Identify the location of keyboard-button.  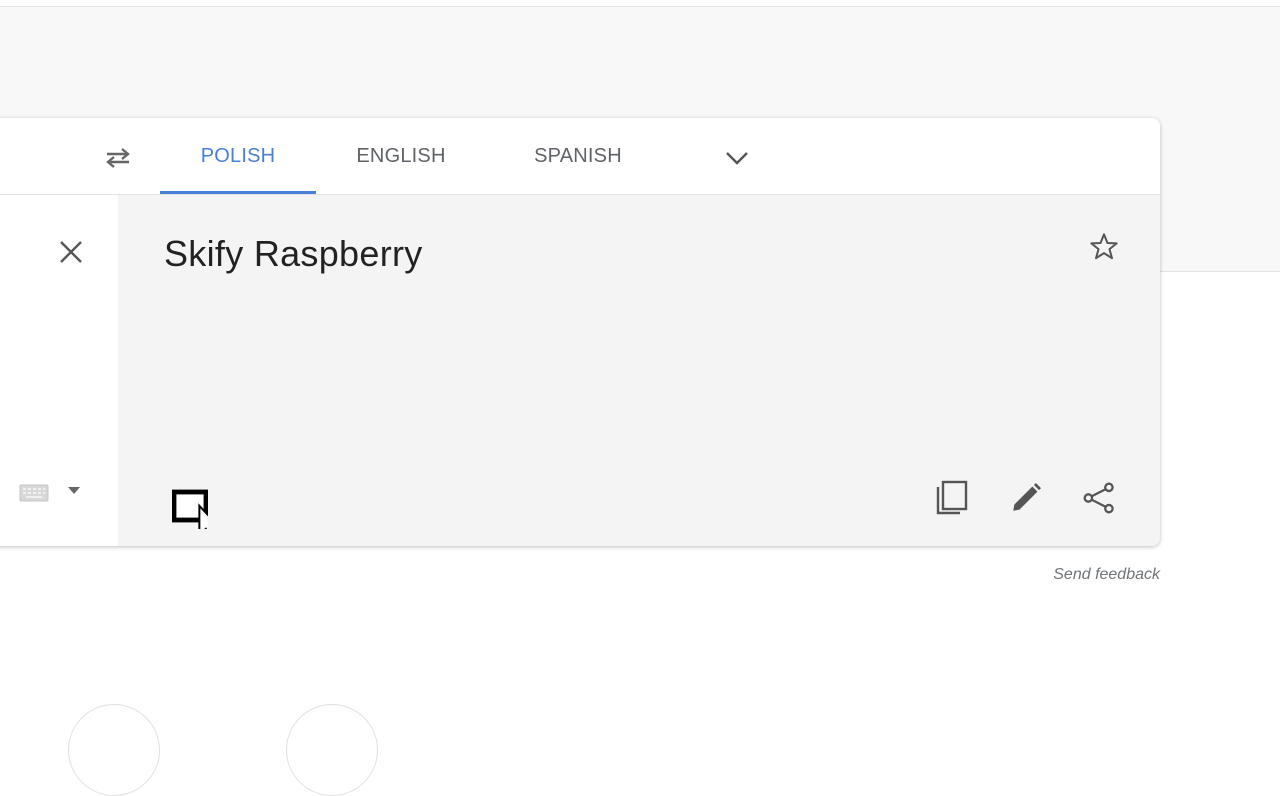
(34, 493).